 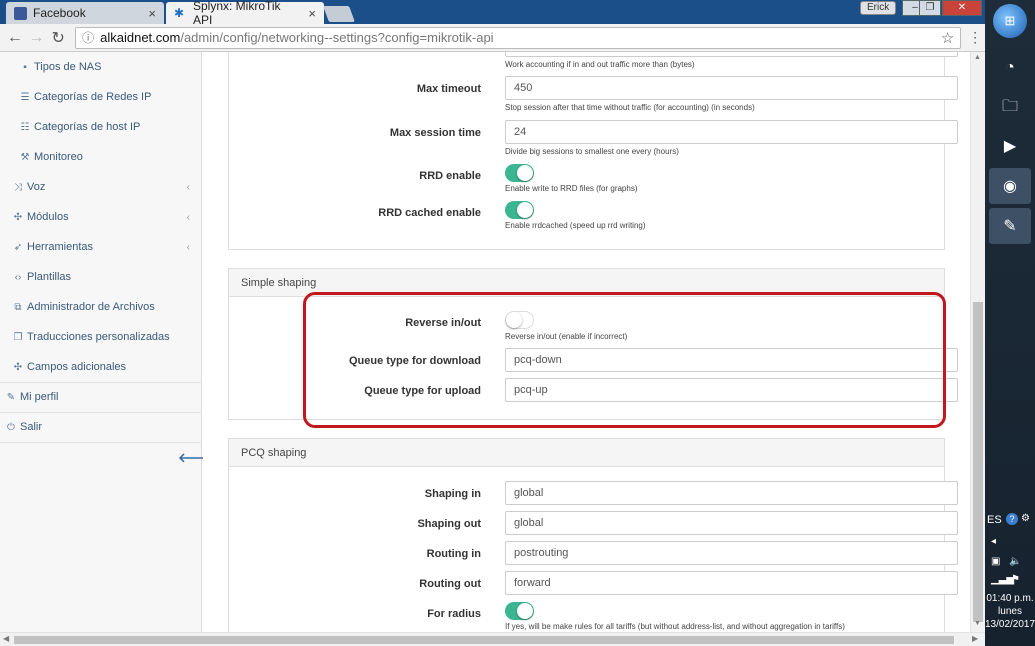 I want to click on shaping-in-input: global, so click(x=731, y=493).